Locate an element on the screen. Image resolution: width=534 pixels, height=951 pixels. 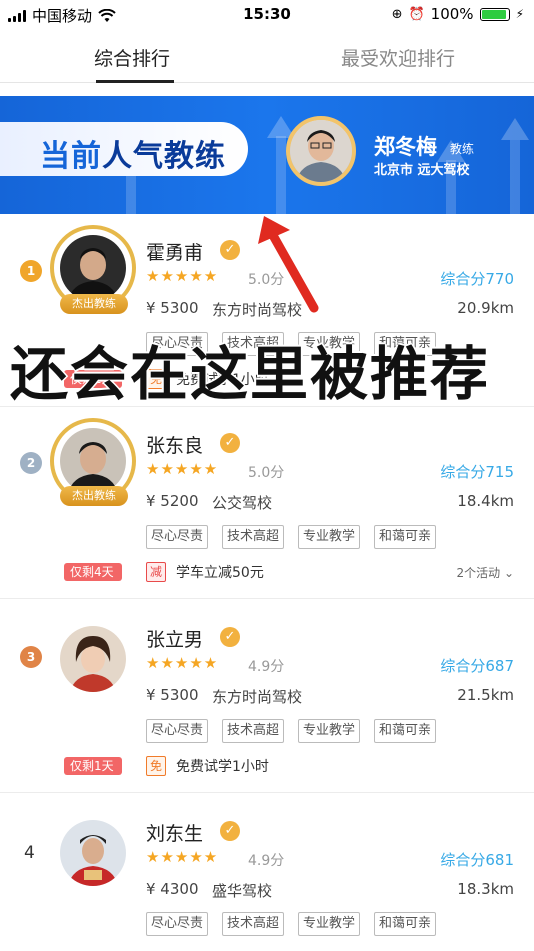
banner-title-prefix: 当前 is located at coordinates (71, 156).